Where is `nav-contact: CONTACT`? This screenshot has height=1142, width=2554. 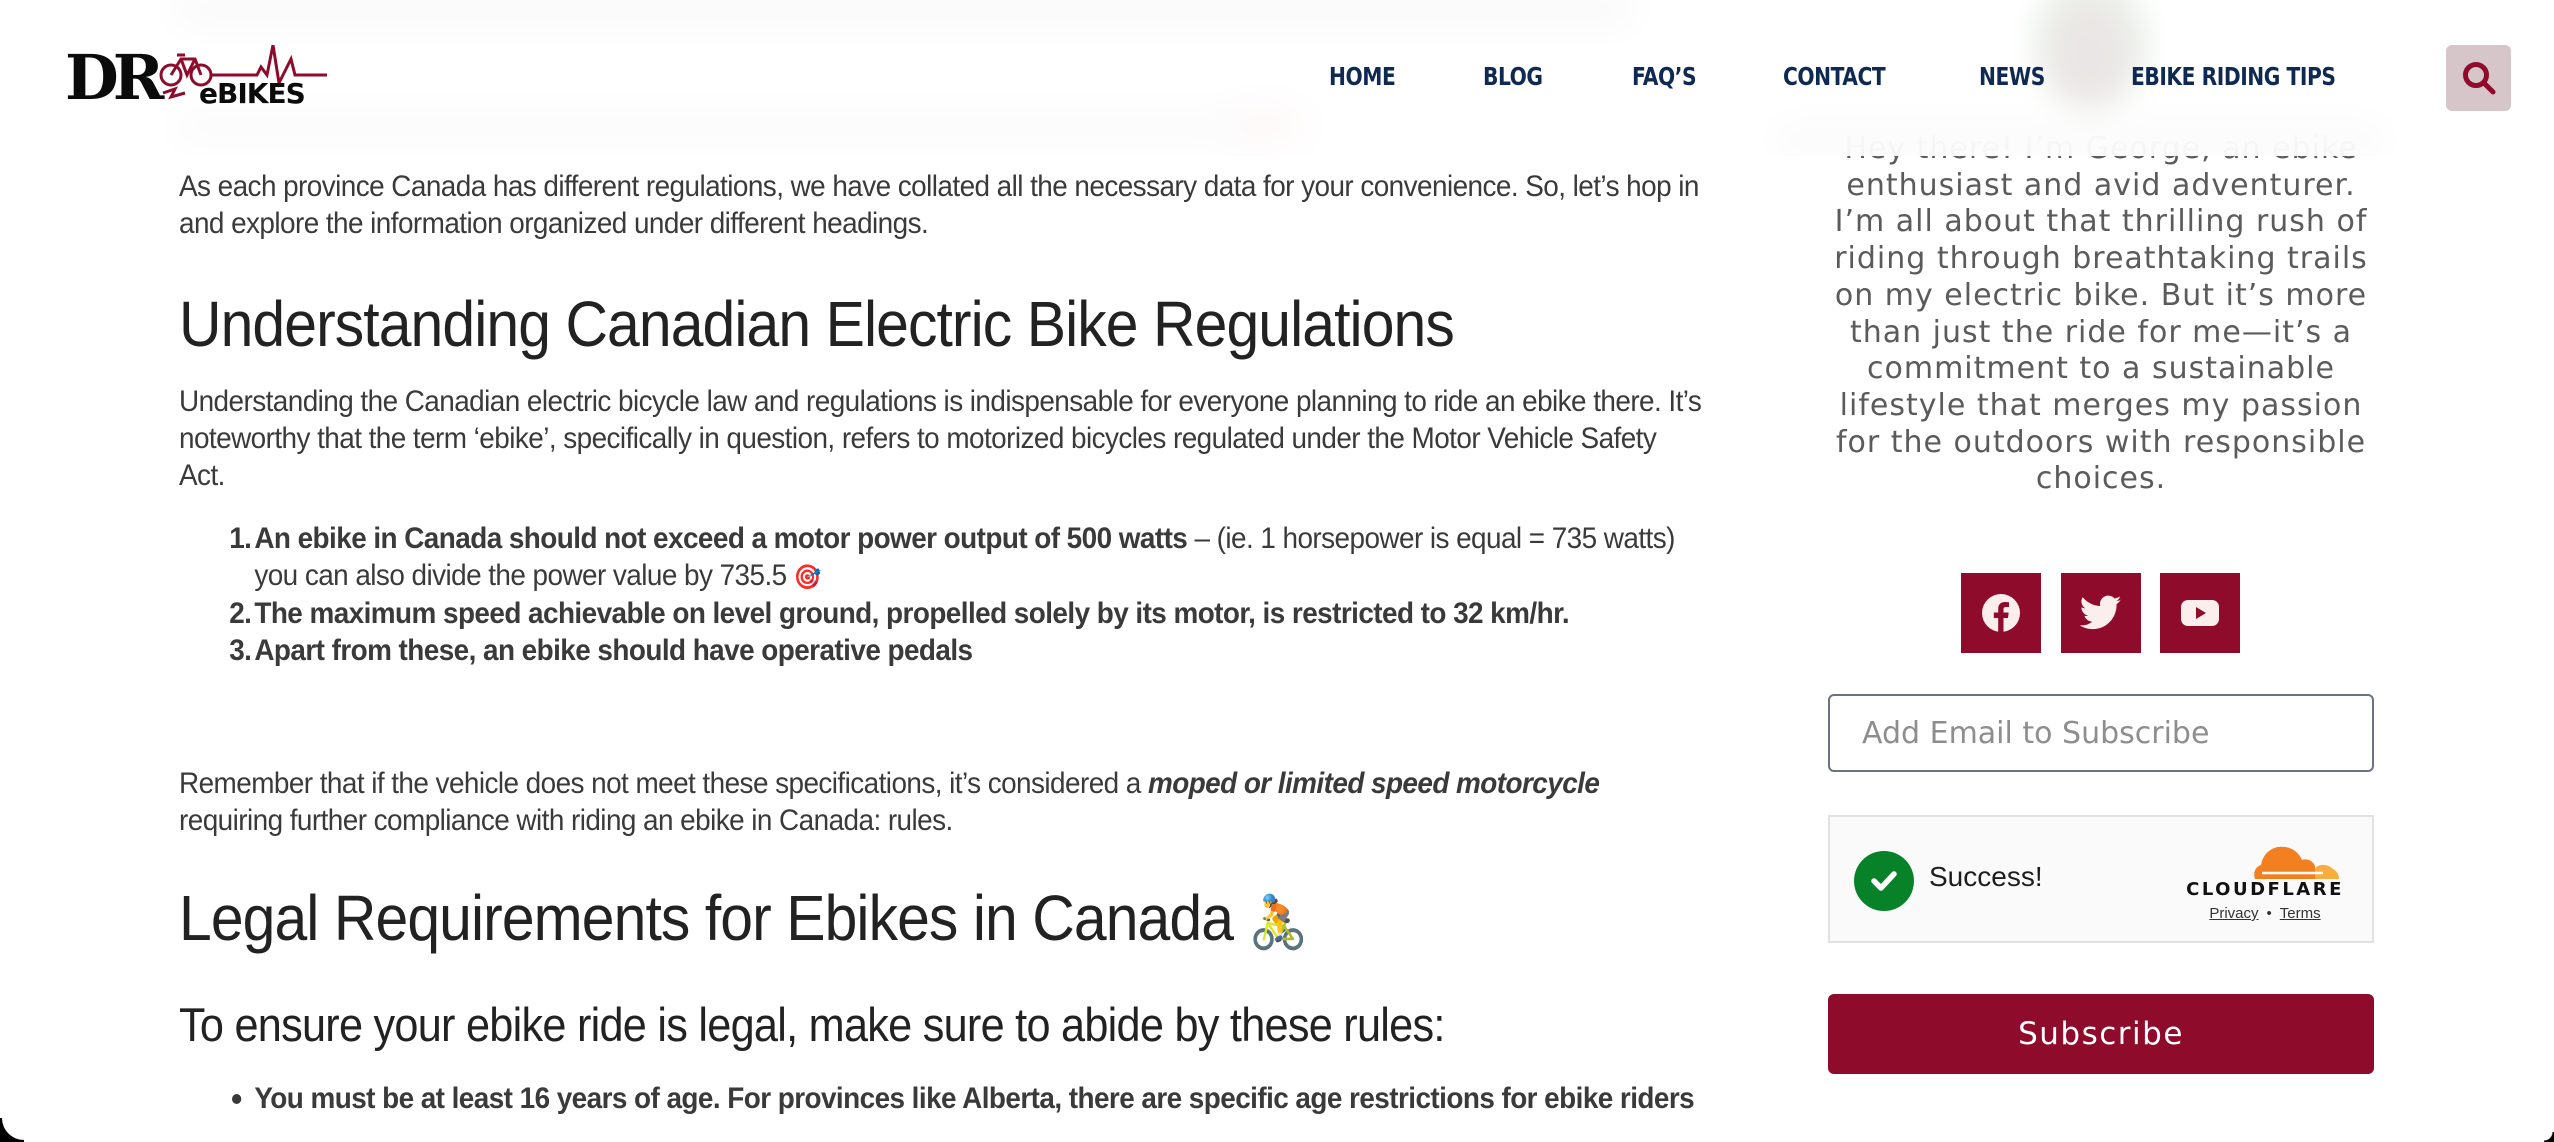
nav-contact: CONTACT is located at coordinates (1834, 77).